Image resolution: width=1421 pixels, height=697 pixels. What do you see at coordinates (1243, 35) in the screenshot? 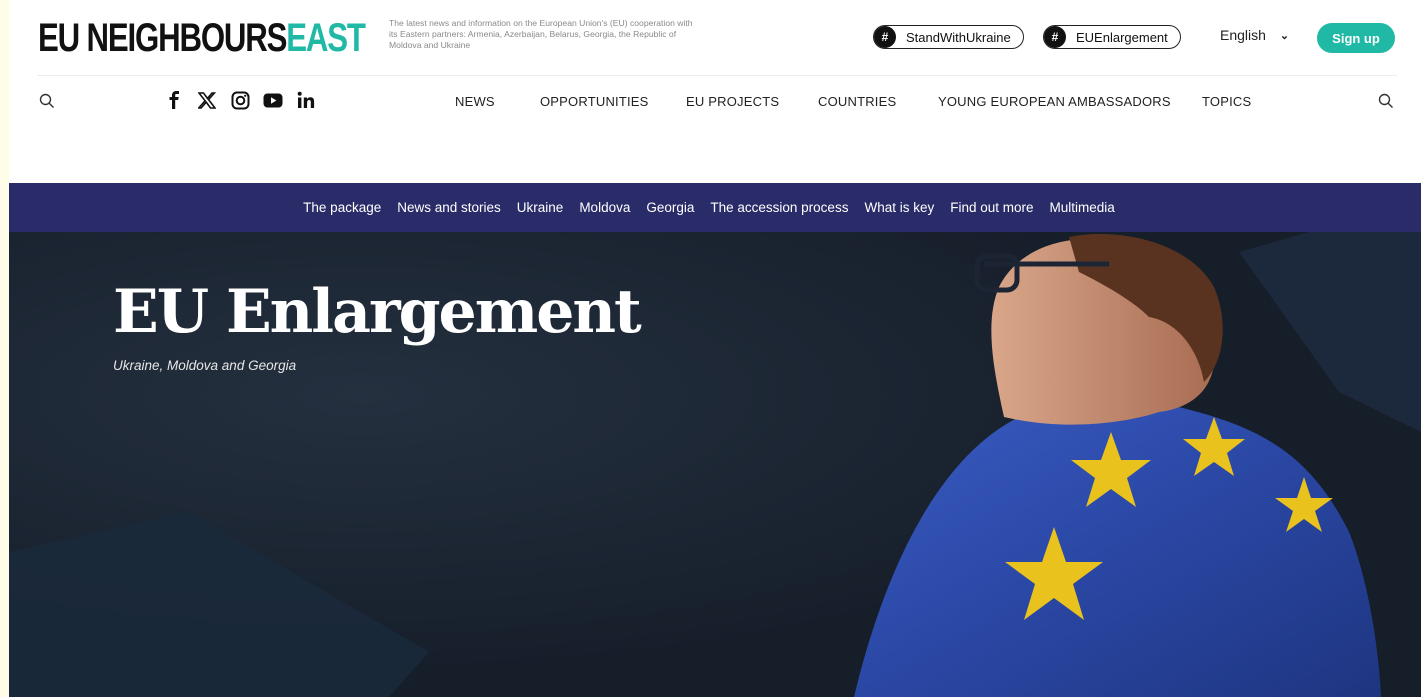
I see `language-label: English` at bounding box center [1243, 35].